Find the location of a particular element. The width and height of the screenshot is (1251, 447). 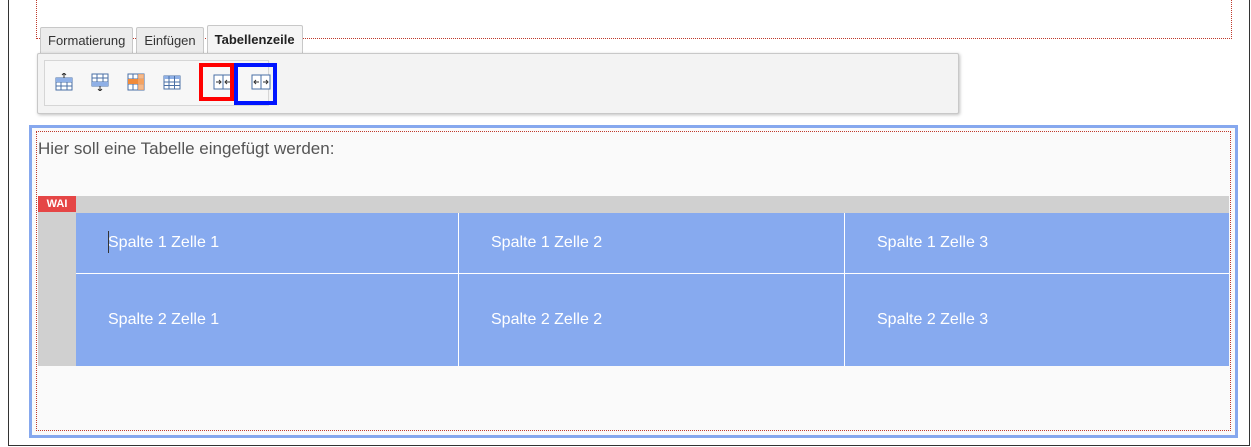

table-cell: Spalte 2 Zelle 1 is located at coordinates (267, 320).